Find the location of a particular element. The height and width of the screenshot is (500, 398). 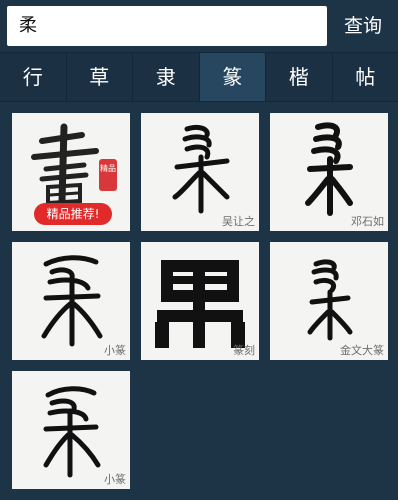

glyph-card-small-seal-2: 小篆 is located at coordinates (71, 430).